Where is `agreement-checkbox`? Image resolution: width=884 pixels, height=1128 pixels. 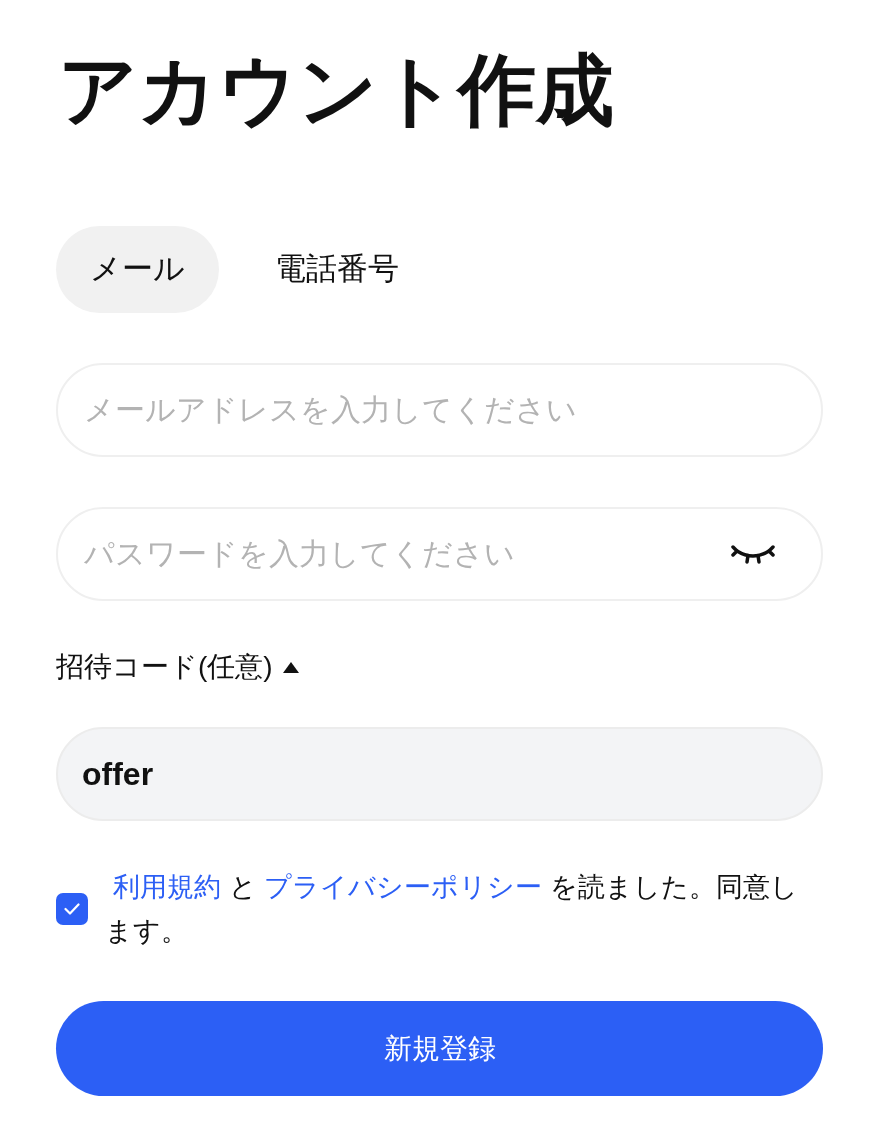 agreement-checkbox is located at coordinates (72, 909).